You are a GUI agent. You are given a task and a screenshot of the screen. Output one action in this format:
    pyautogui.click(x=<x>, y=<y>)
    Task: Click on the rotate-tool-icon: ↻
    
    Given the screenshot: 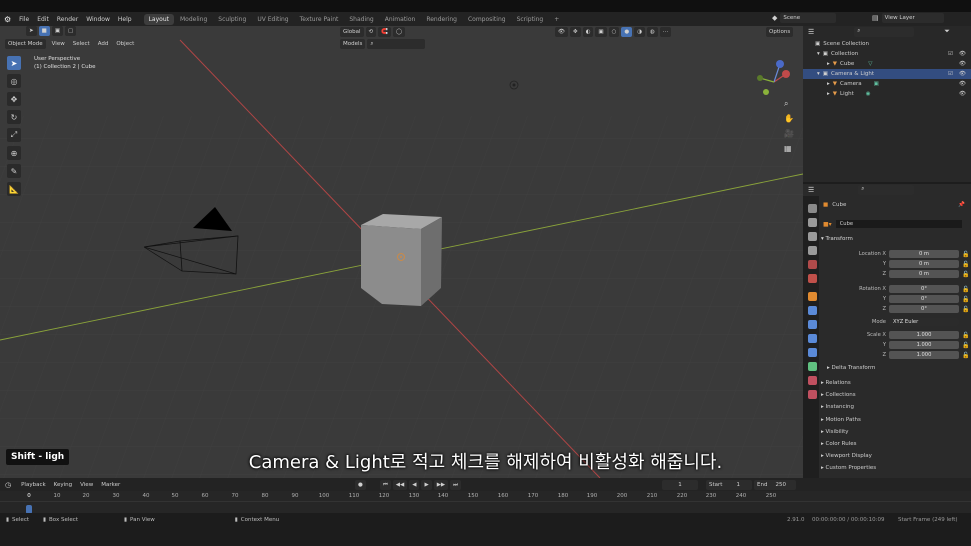 What is the action you would take?
    pyautogui.click(x=14, y=117)
    